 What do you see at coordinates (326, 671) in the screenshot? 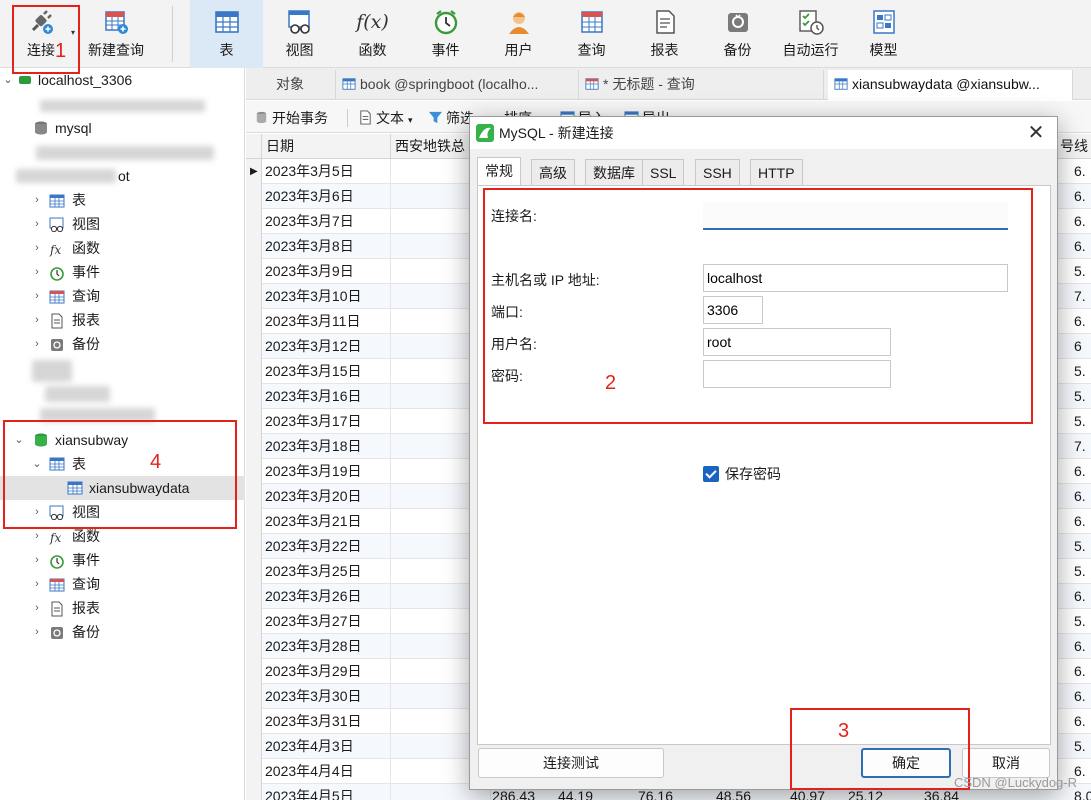
I see `cell-date: 2023年3月29日` at bounding box center [326, 671].